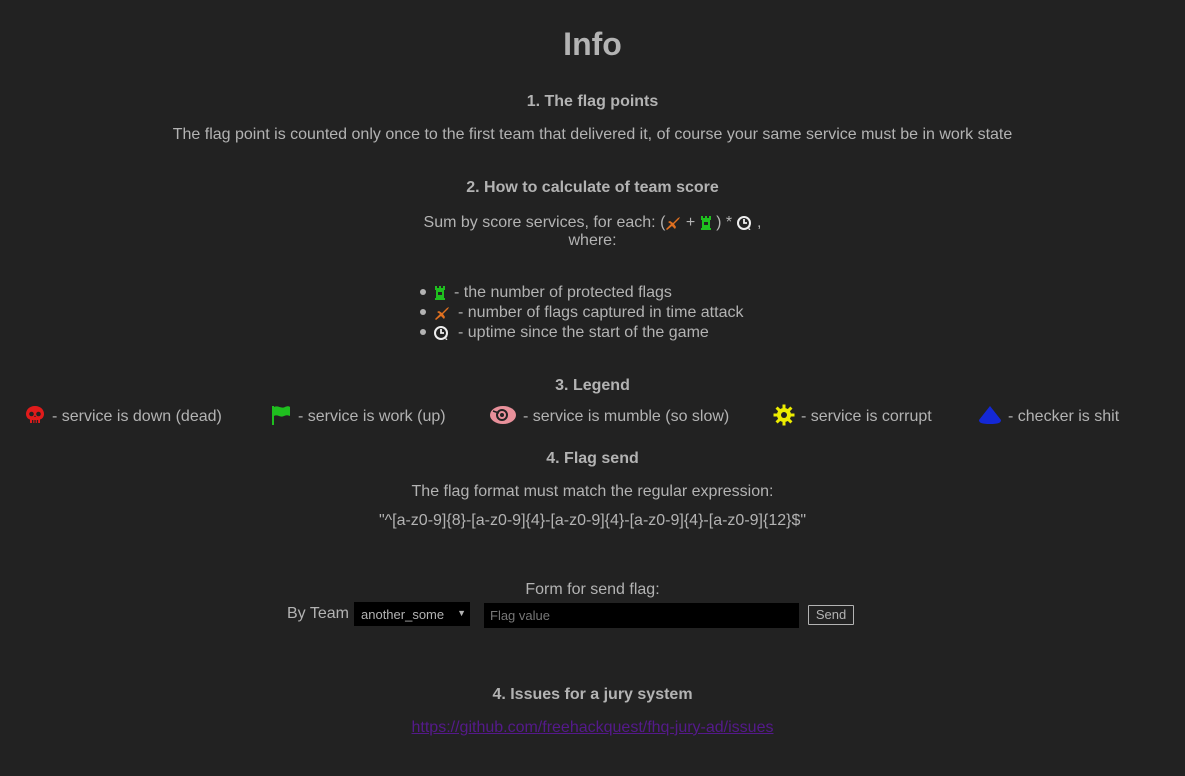  I want to click on skull-icon, so click(35, 415).